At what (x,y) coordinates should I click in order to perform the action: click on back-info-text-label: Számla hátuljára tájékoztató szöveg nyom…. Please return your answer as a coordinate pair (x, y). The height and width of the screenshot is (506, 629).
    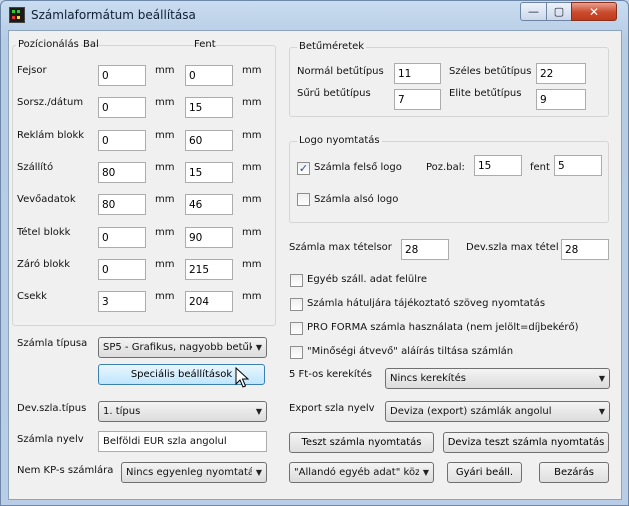
    Looking at the image, I should click on (426, 303).